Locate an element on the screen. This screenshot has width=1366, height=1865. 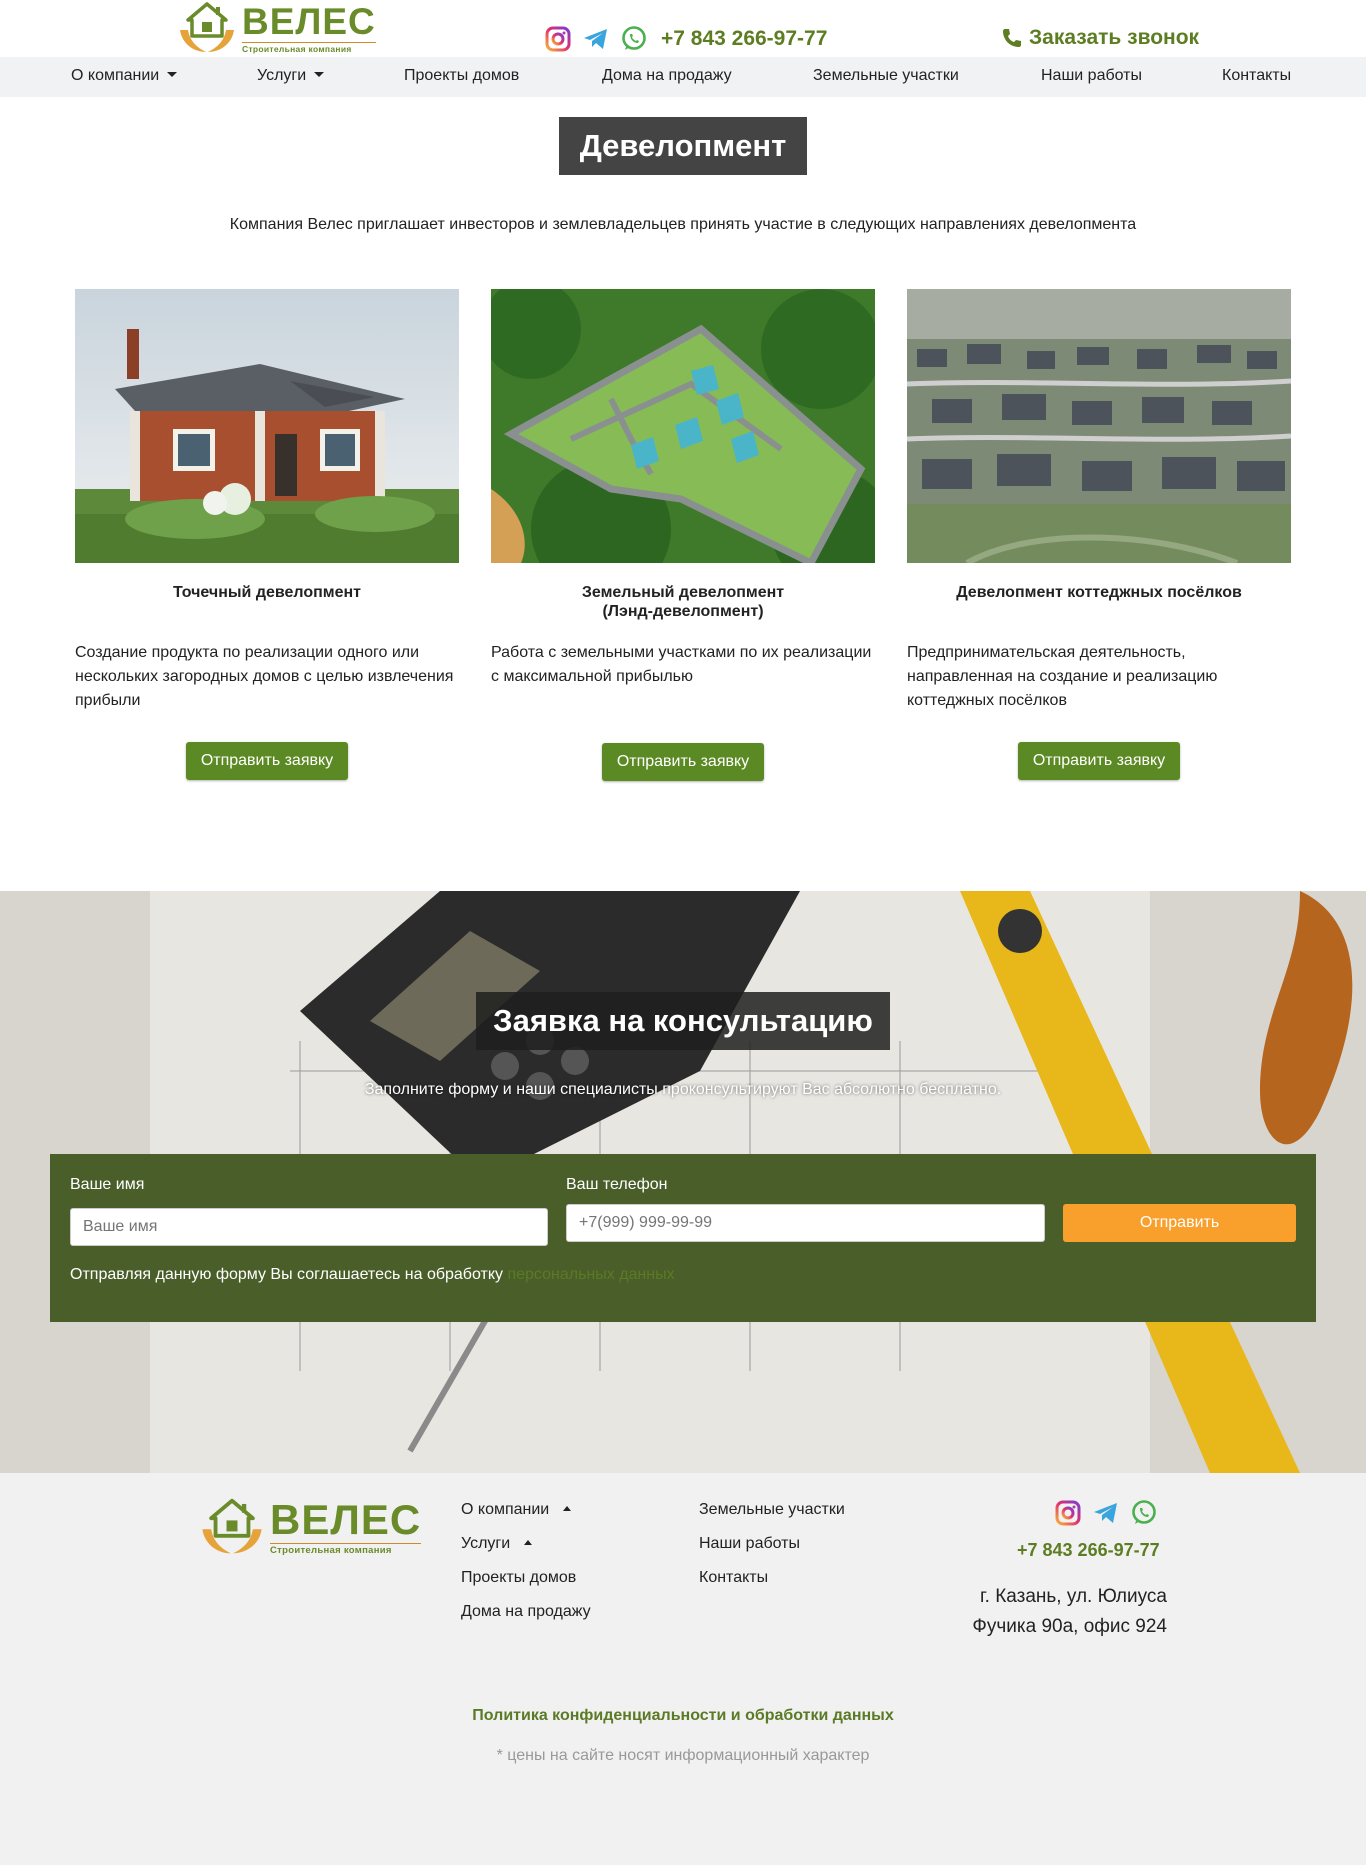
nav-item-about: О компании is located at coordinates (124, 76).